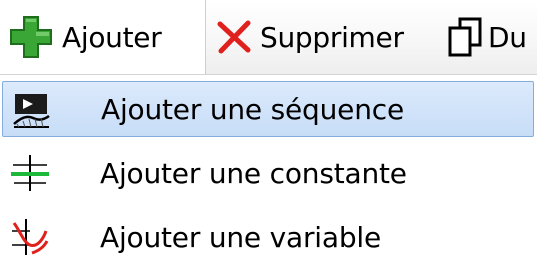 The width and height of the screenshot is (537, 265). Describe the element at coordinates (252, 109) in the screenshot. I see `menu-item-label: Ajouter une séquence` at that location.